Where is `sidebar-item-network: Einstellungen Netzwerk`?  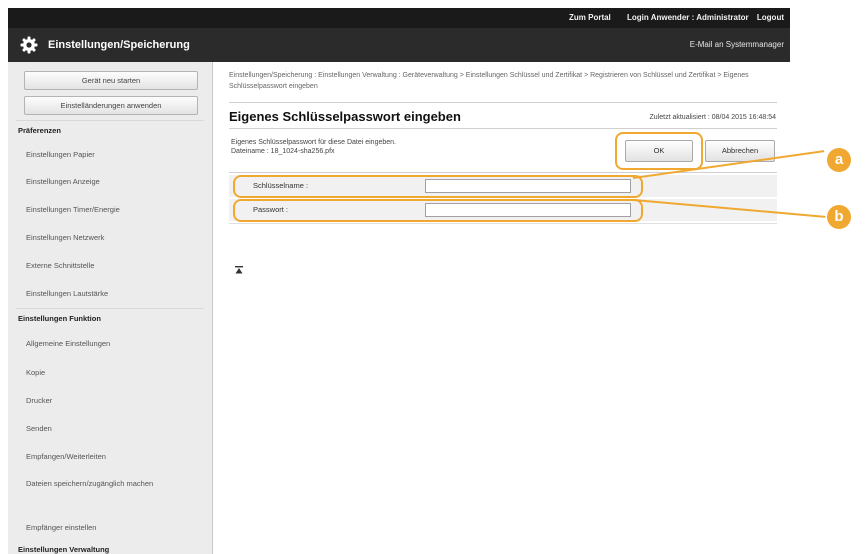 sidebar-item-network: Einstellungen Netzwerk is located at coordinates (65, 237).